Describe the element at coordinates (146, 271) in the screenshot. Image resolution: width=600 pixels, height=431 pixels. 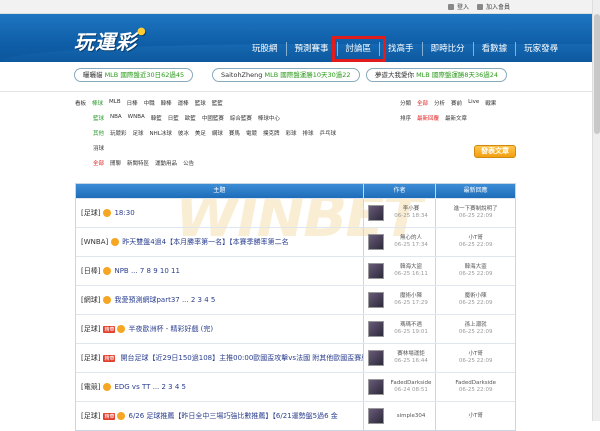
I see `thread-title: NPB ... 7 8 9 10 11` at that location.